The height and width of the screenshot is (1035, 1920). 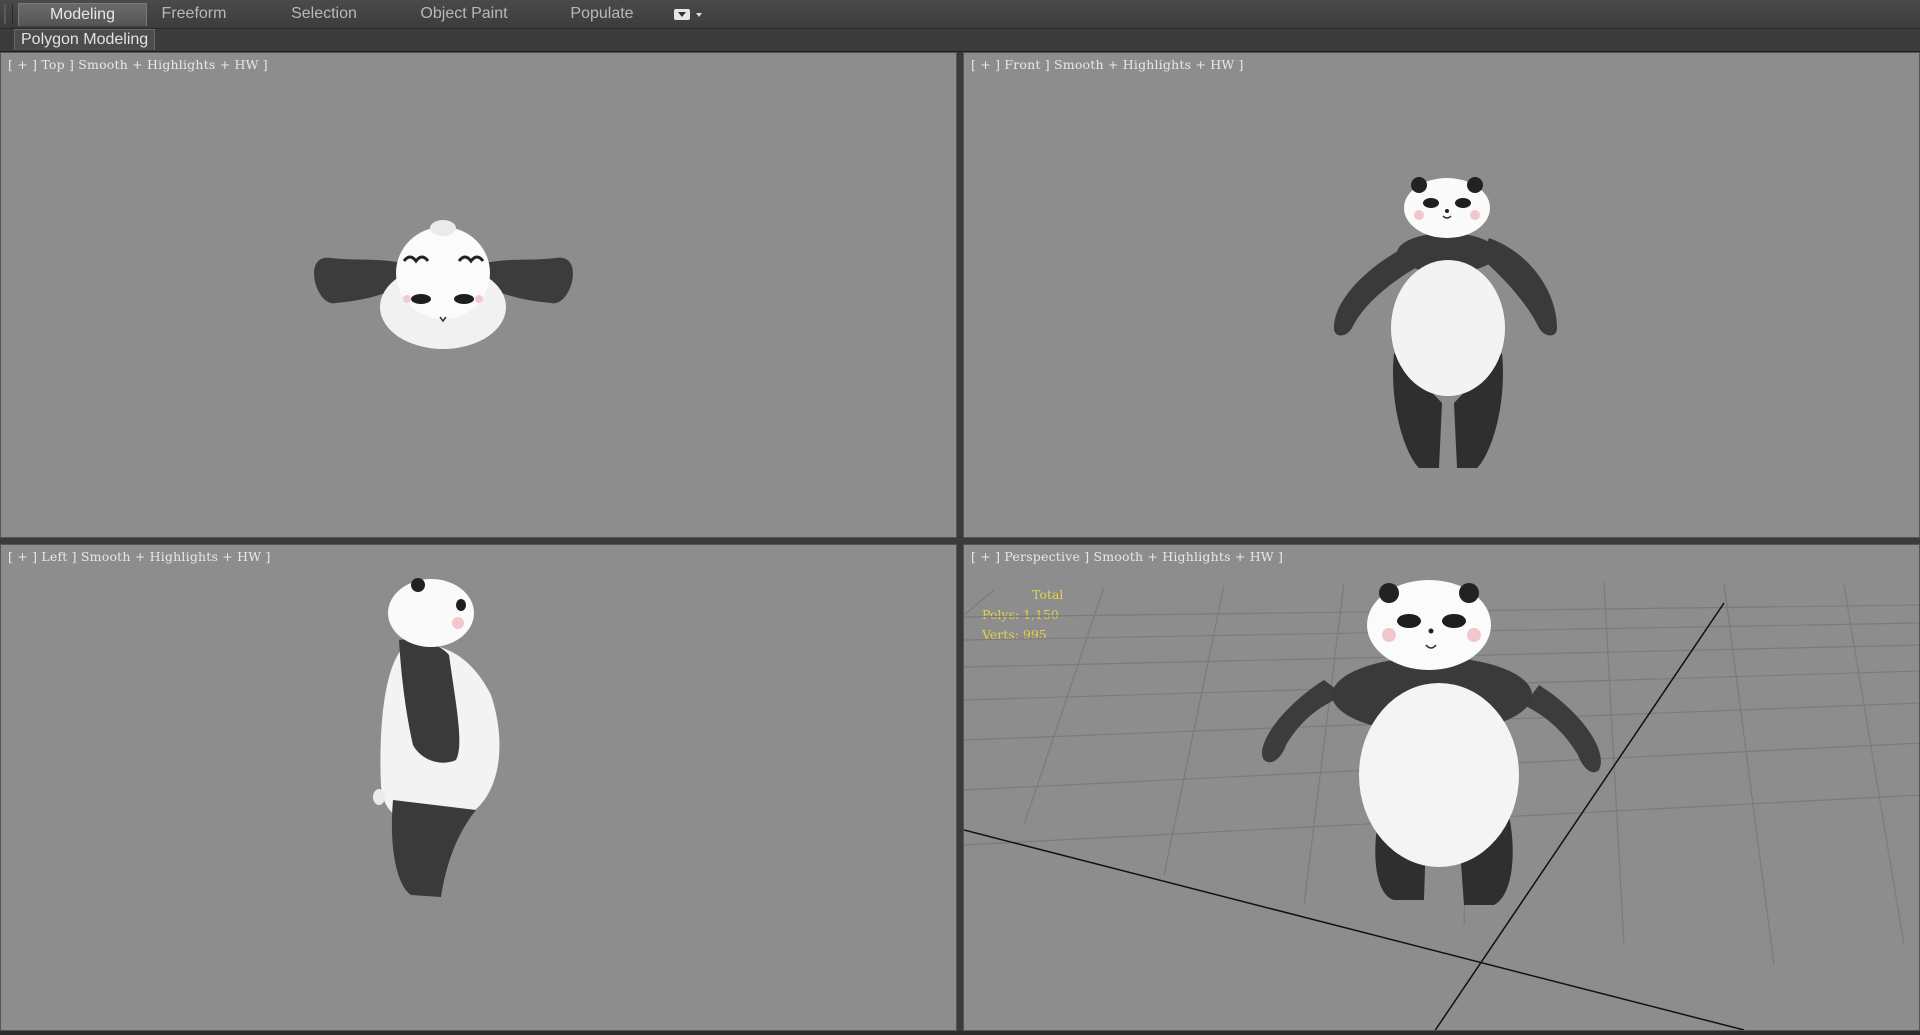 I want to click on ribbon-panel-bar: Polygon Modeling, so click(x=960, y=40).